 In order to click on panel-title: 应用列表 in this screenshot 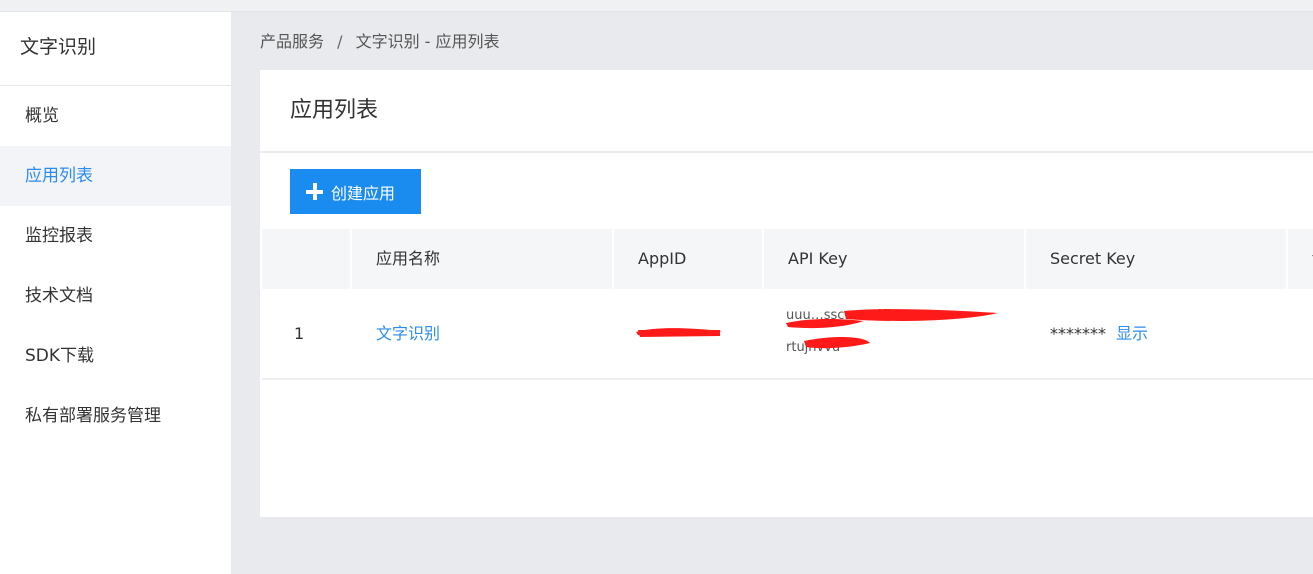, I will do `click(786, 111)`.